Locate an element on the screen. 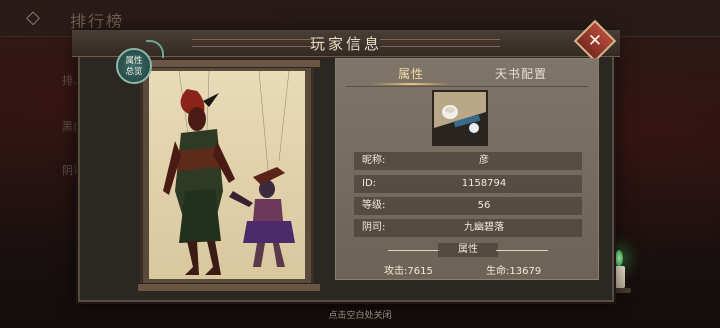 The width and height of the screenshot is (720, 328). avatar-image-icon is located at coordinates (460, 118).